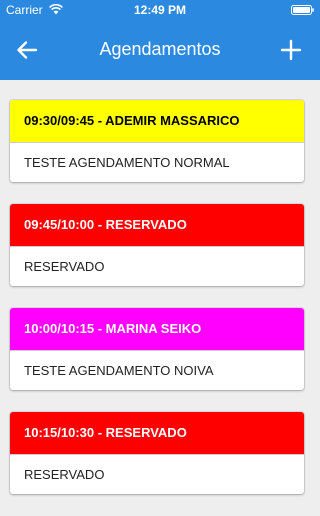 The image size is (320, 516). Describe the element at coordinates (157, 433) in the screenshot. I see `appointment-header: 10:15/10:30 - RESERVADO` at that location.